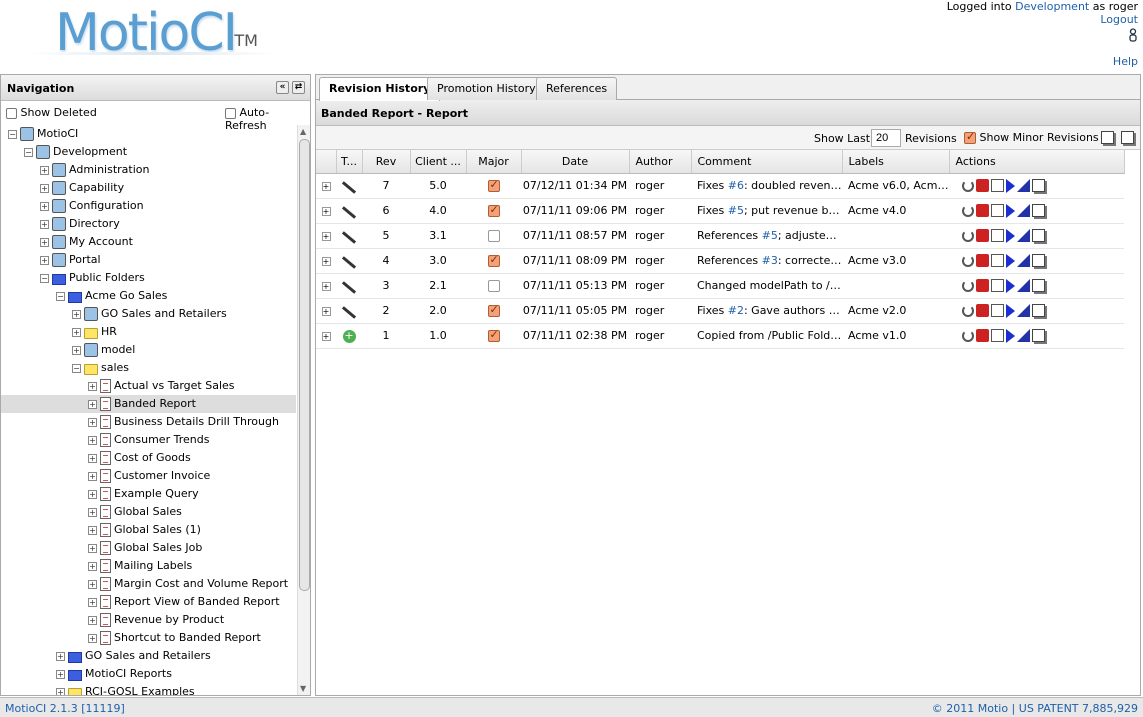 The height and width of the screenshot is (717, 1143). I want to click on comment-issue-link: #2, so click(736, 310).